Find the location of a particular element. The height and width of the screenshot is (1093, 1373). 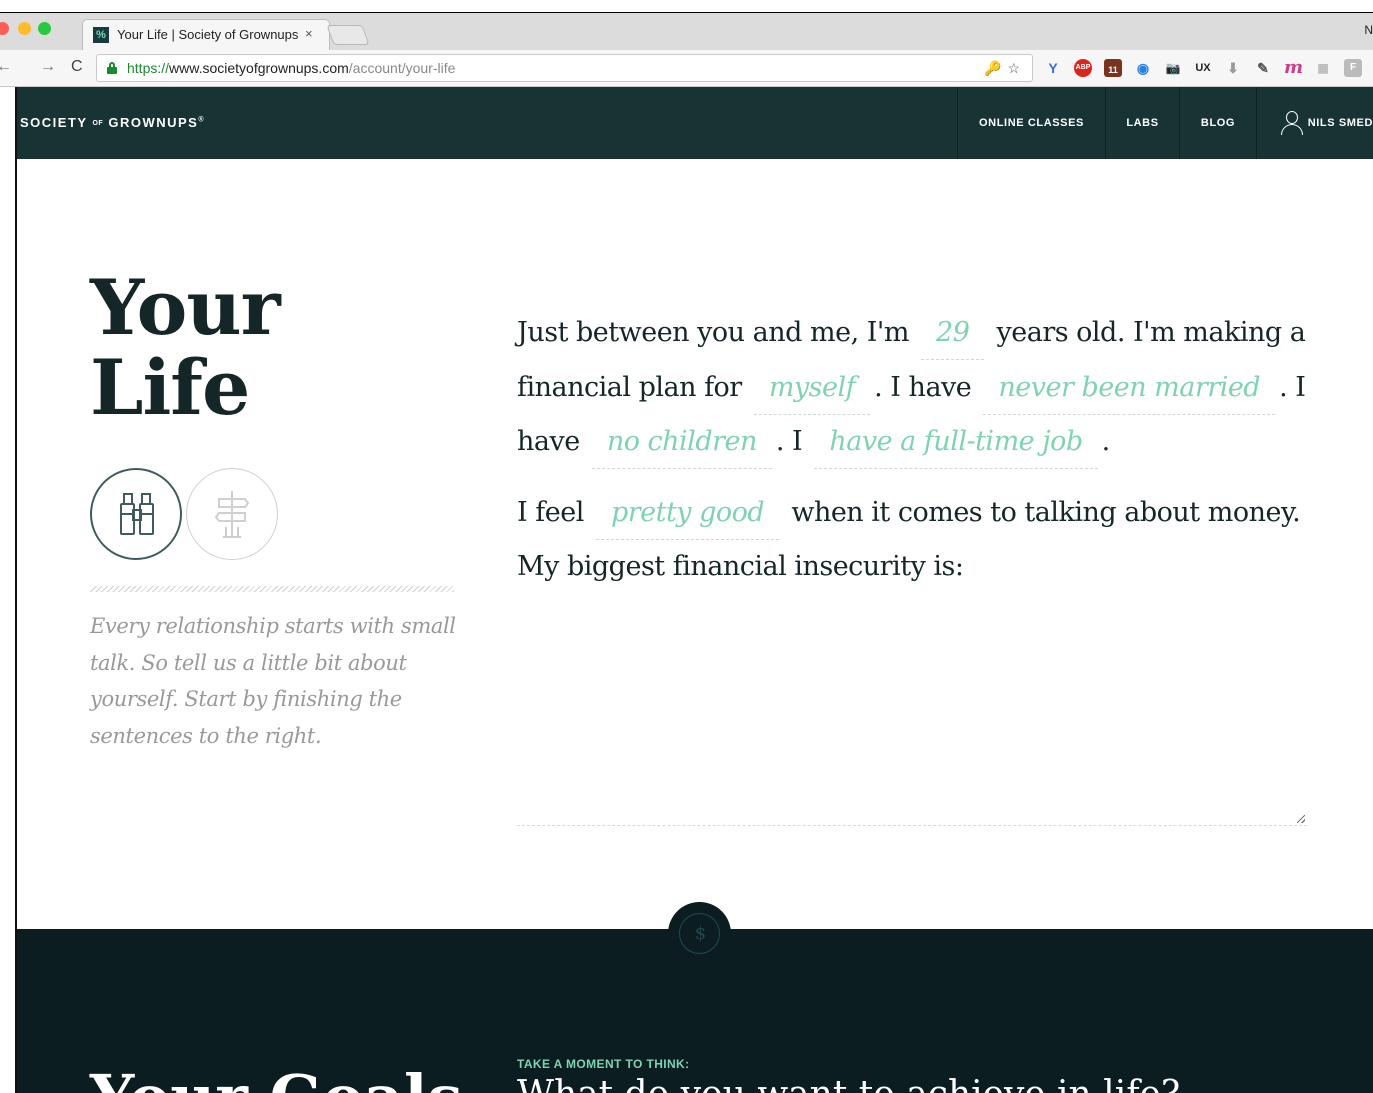

extension-circle-icon: ◉ is located at coordinates (1143, 68).